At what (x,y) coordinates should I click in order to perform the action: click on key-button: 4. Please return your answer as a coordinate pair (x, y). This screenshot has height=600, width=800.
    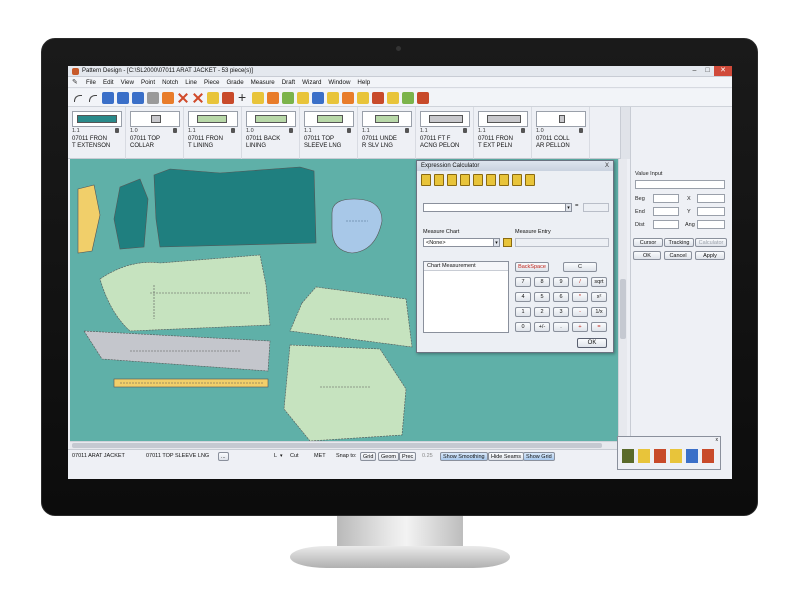
    Looking at the image, I should click on (523, 297).